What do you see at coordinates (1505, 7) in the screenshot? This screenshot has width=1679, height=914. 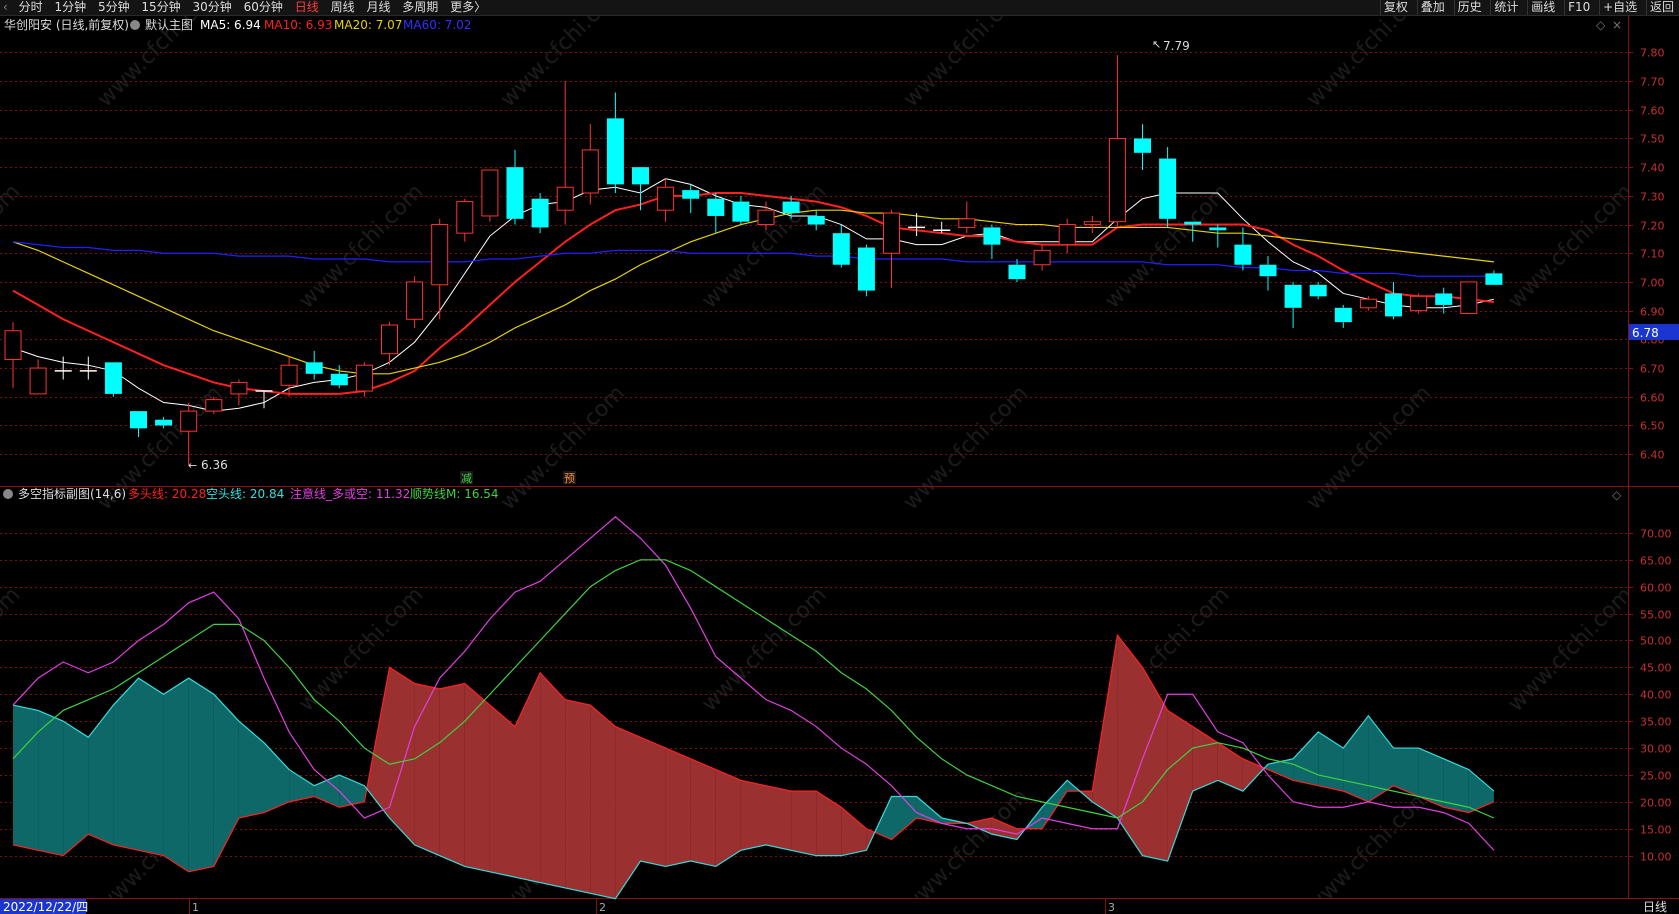 I see `stats-button: 统计` at bounding box center [1505, 7].